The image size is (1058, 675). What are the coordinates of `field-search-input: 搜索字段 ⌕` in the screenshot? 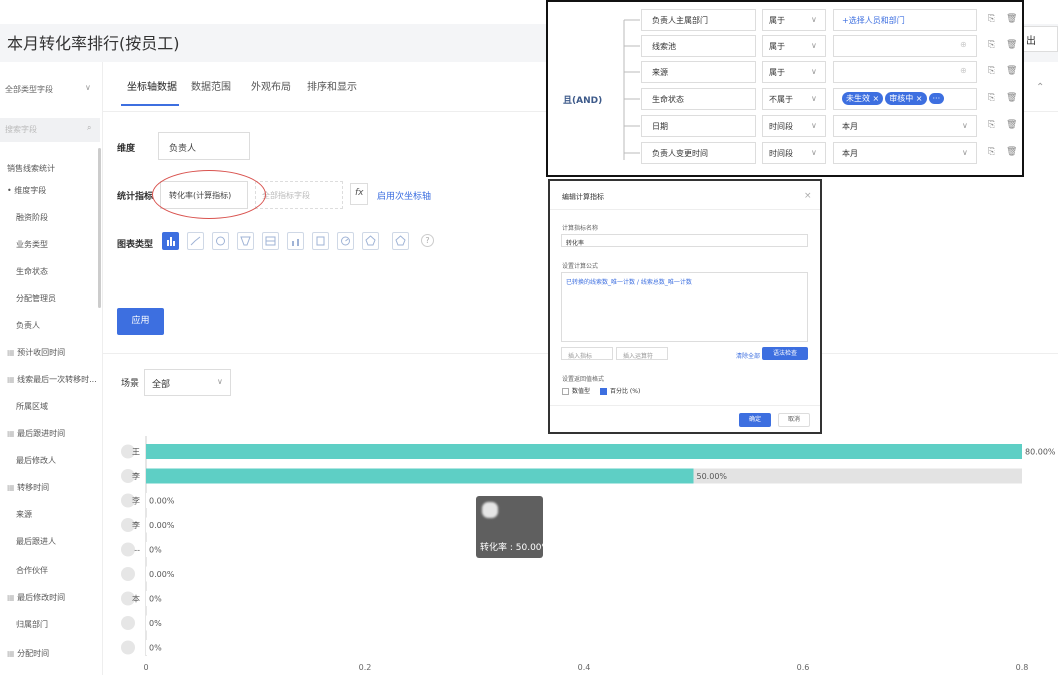 It's located at (50, 130).